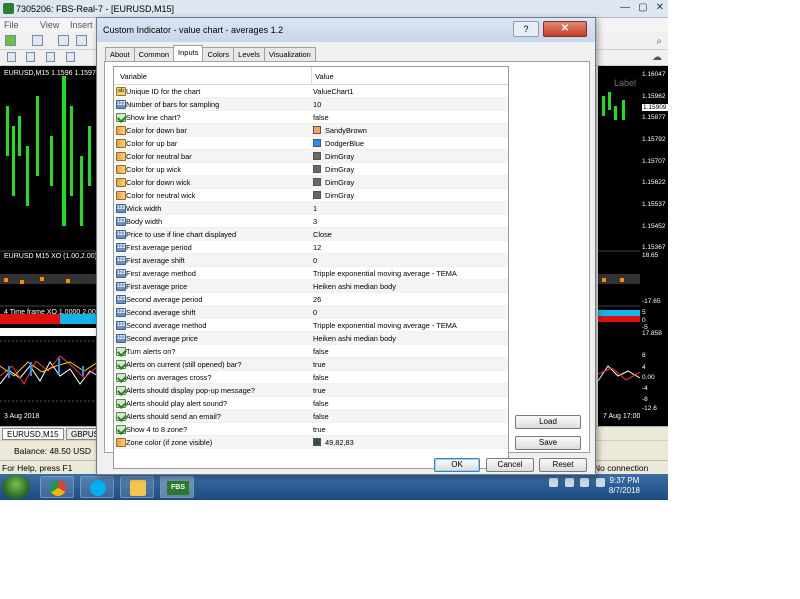 Image resolution: width=800 pixels, height=599 pixels. Describe the element at coordinates (311, 117) in the screenshot. I see `input-row: Show line chart? false` at that location.